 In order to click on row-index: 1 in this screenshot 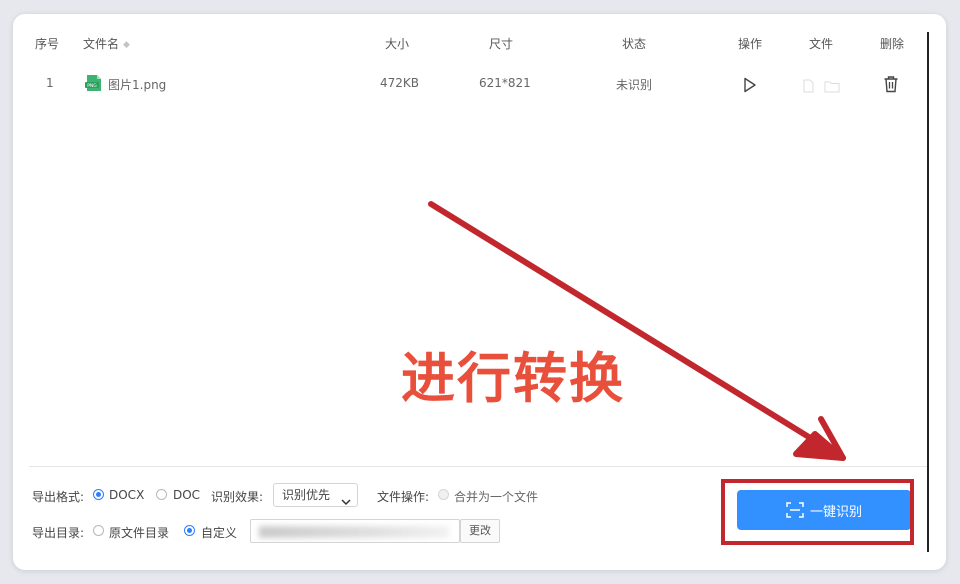, I will do `click(50, 83)`.